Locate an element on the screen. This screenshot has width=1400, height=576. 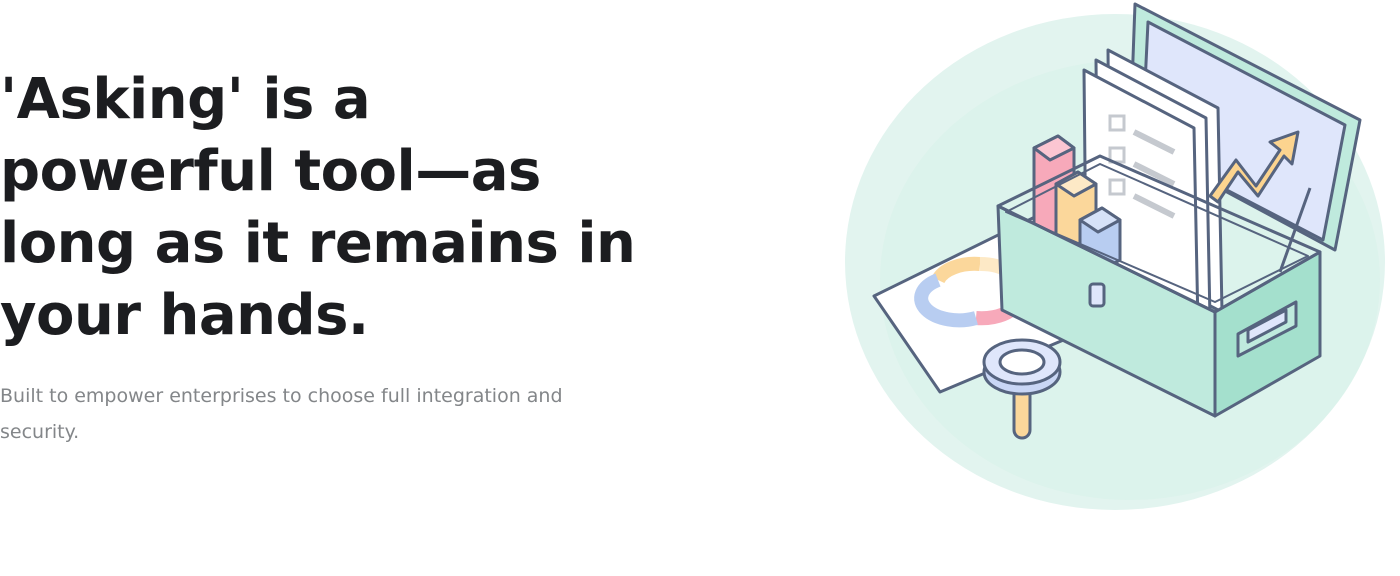
toolbox-lock-icon is located at coordinates (1097, 295).